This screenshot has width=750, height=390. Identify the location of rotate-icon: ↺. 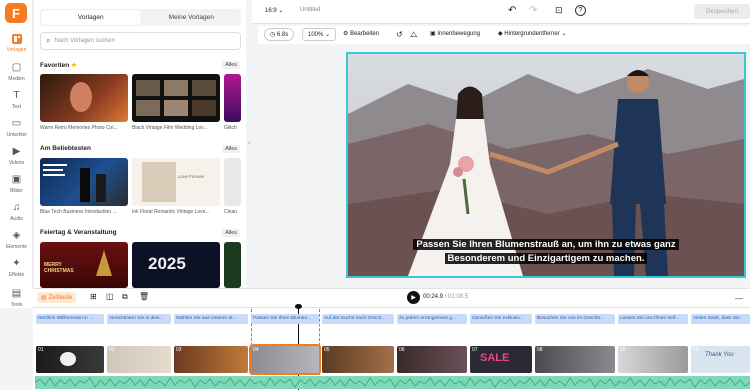
(399, 34).